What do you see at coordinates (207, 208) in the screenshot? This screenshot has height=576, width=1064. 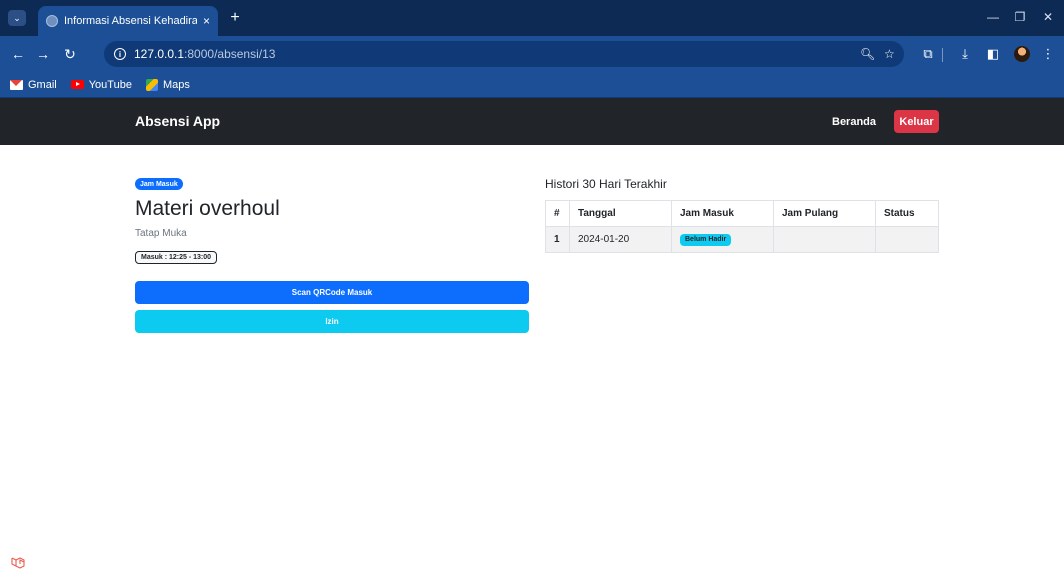 I see `page-title: Materi overhoul` at bounding box center [207, 208].